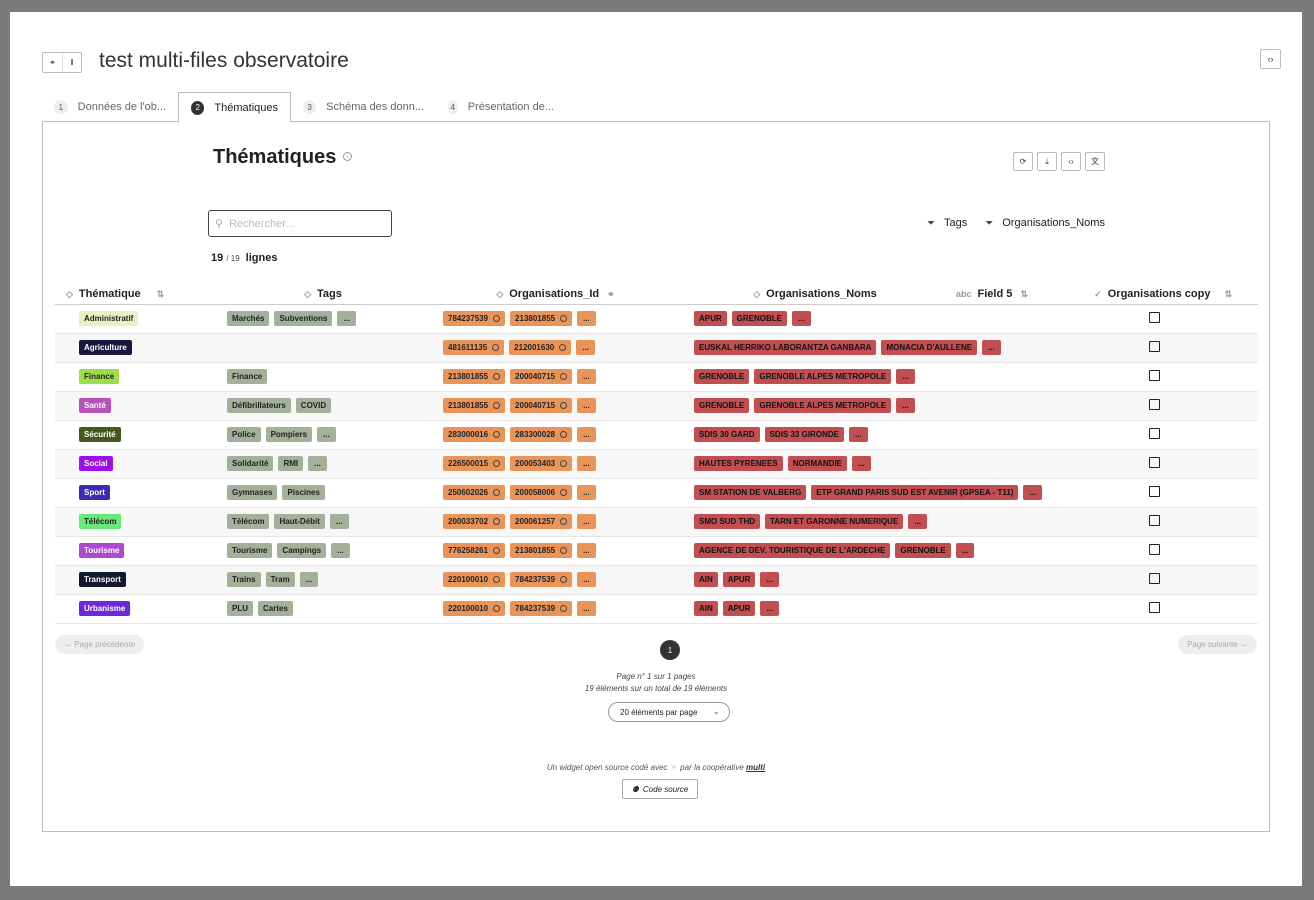 This screenshot has width=1314, height=900. I want to click on tag-chip: Télécom, so click(248, 521).